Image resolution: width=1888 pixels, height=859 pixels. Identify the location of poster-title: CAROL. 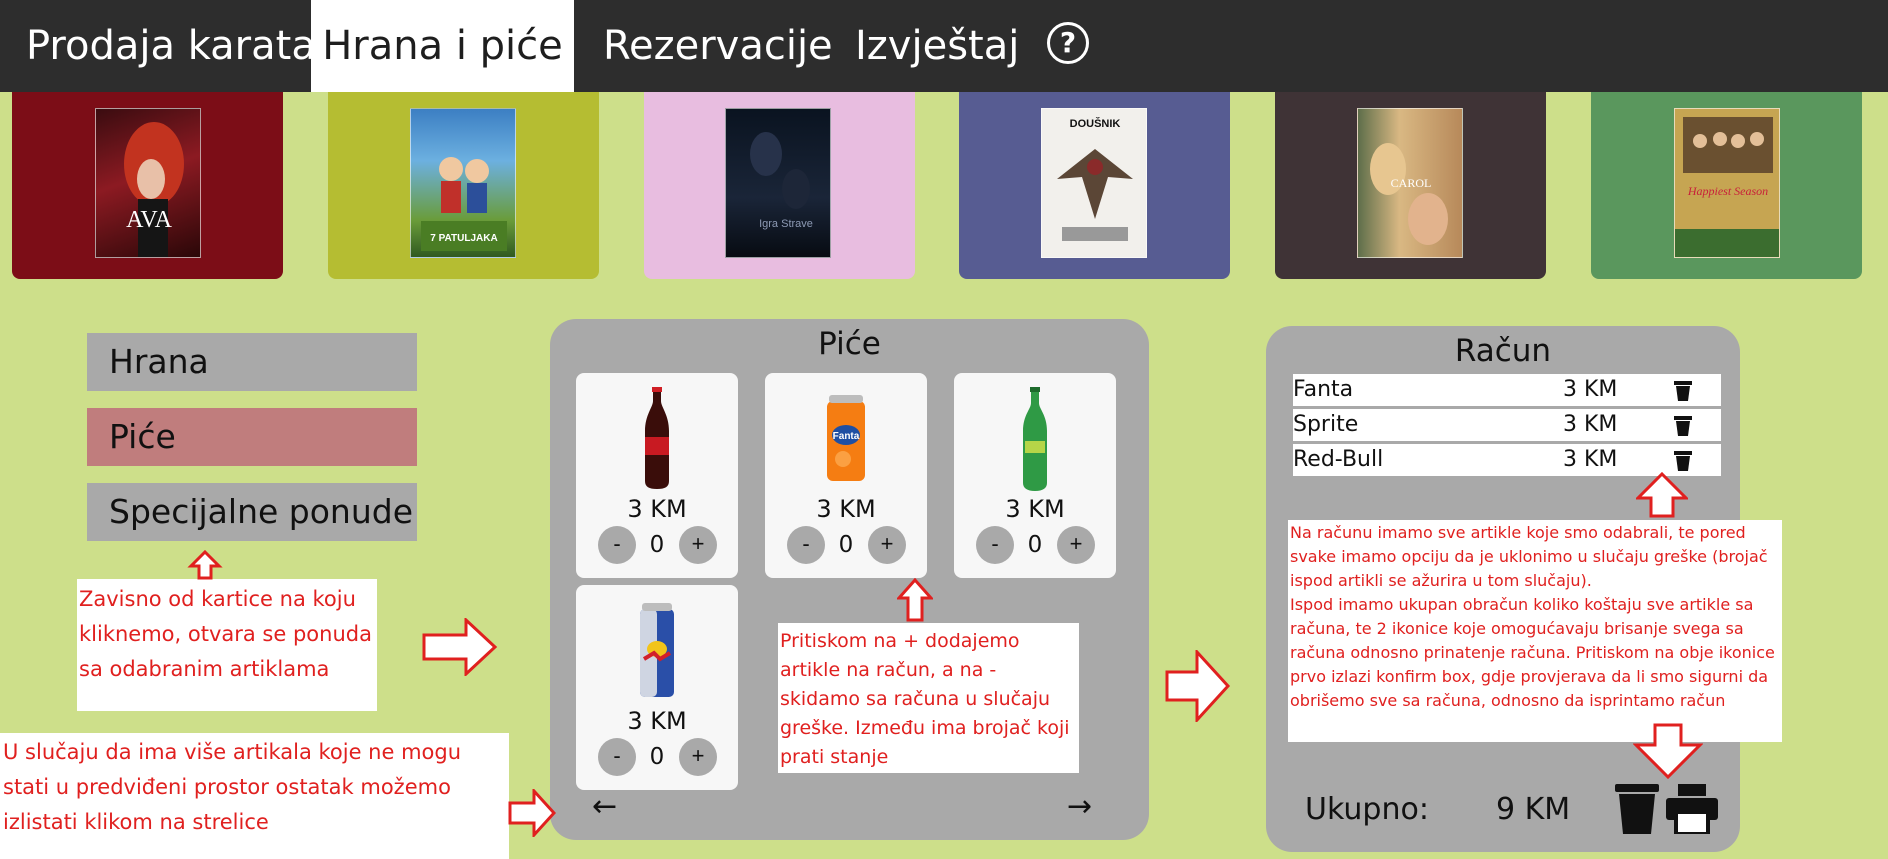
(1411, 183).